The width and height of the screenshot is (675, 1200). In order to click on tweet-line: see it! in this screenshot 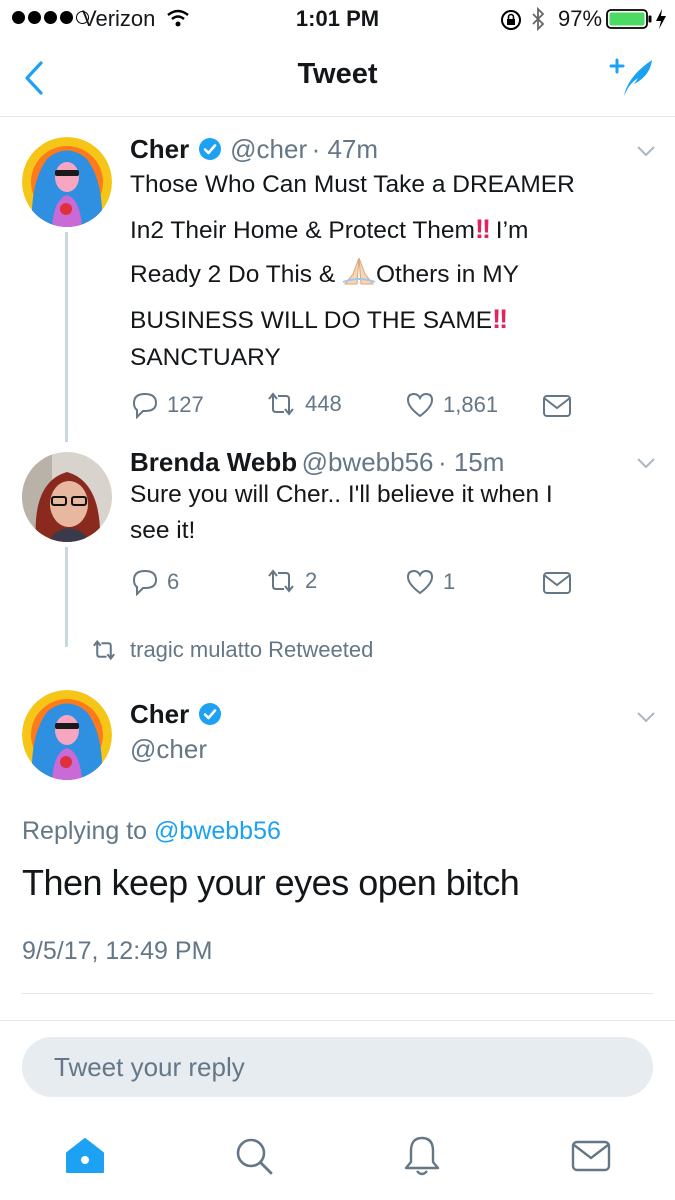, I will do `click(163, 530)`.